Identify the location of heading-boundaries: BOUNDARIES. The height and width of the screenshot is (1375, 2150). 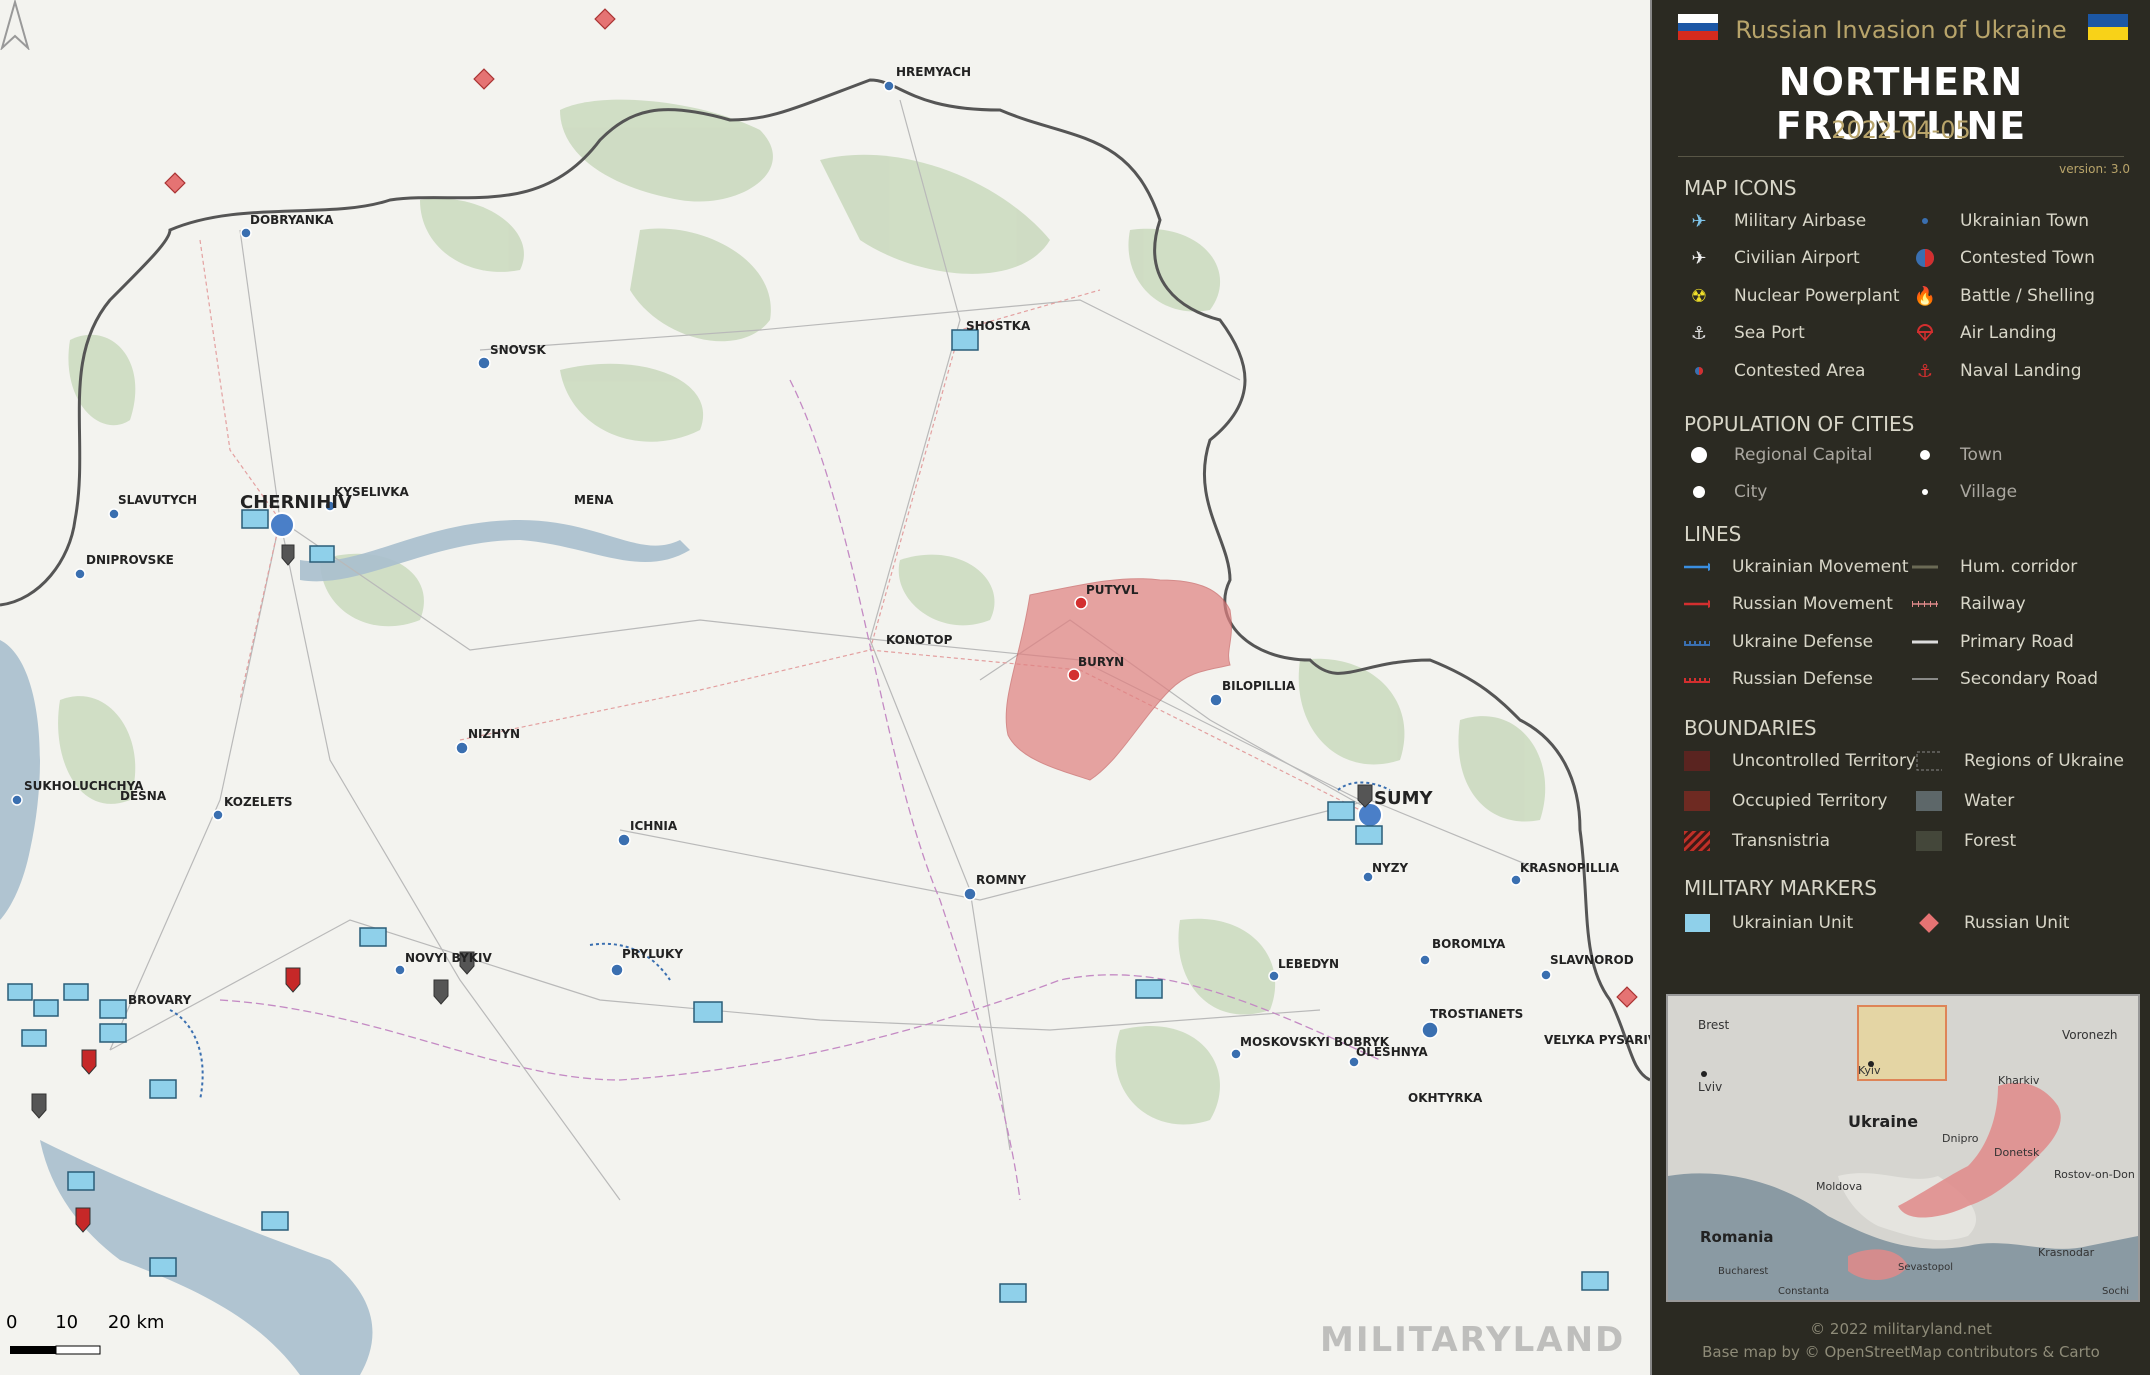
(1750, 728).